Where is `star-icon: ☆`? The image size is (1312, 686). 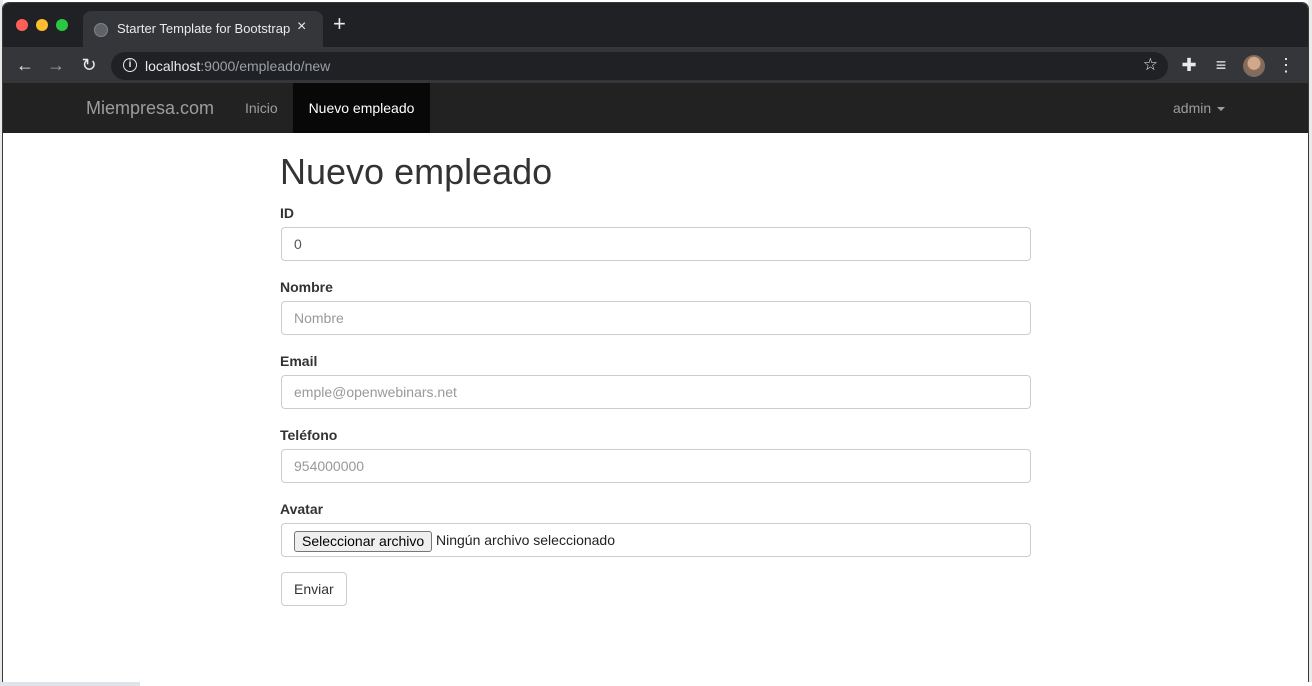 star-icon: ☆ is located at coordinates (1150, 65).